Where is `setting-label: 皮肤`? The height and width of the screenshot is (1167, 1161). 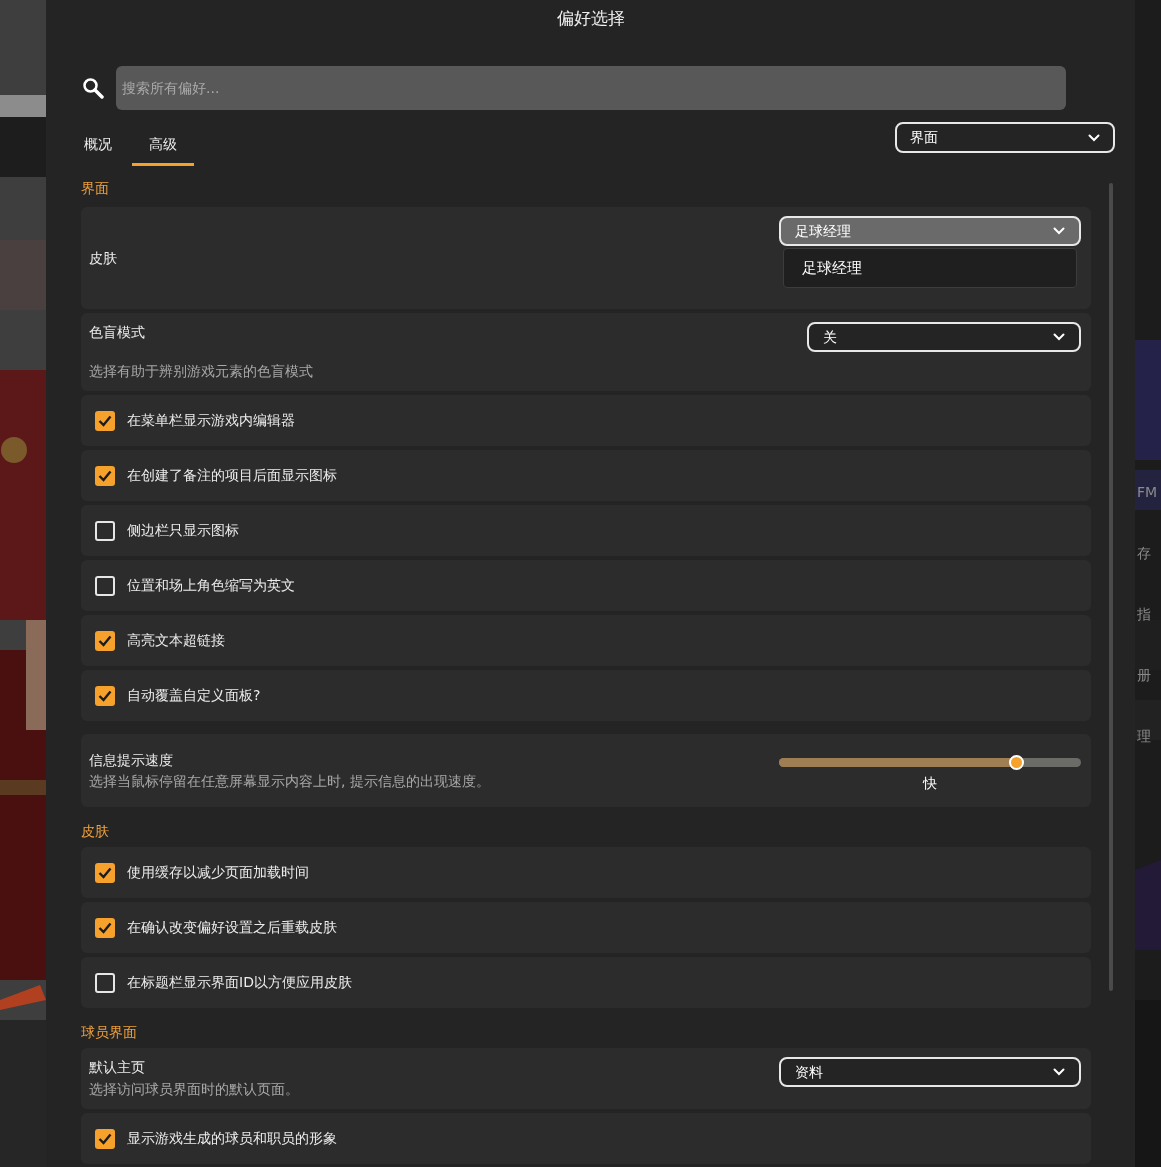
setting-label: 皮肤 is located at coordinates (103, 258).